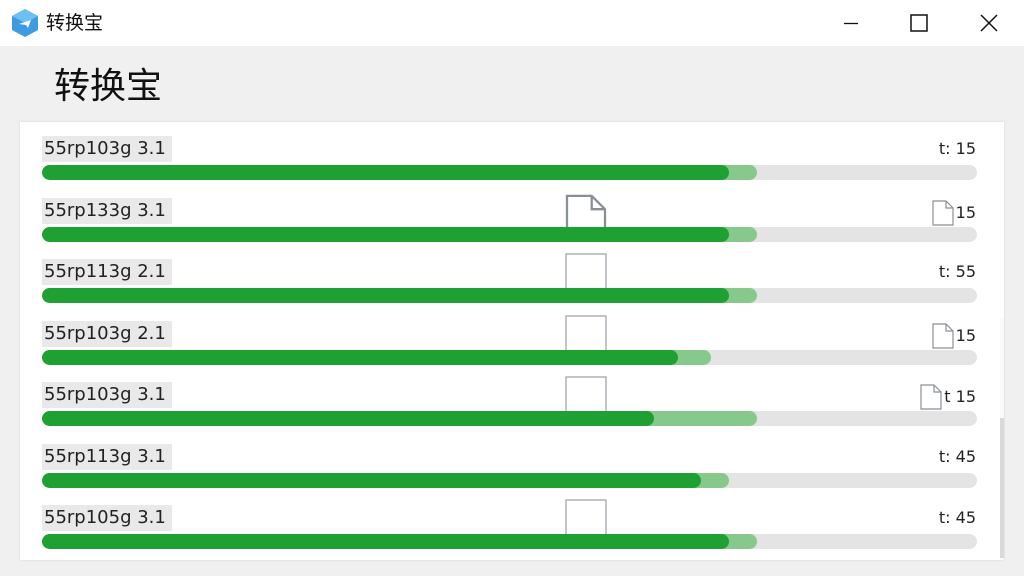  What do you see at coordinates (25, 23) in the screenshot?
I see `app-logo-icon` at bounding box center [25, 23].